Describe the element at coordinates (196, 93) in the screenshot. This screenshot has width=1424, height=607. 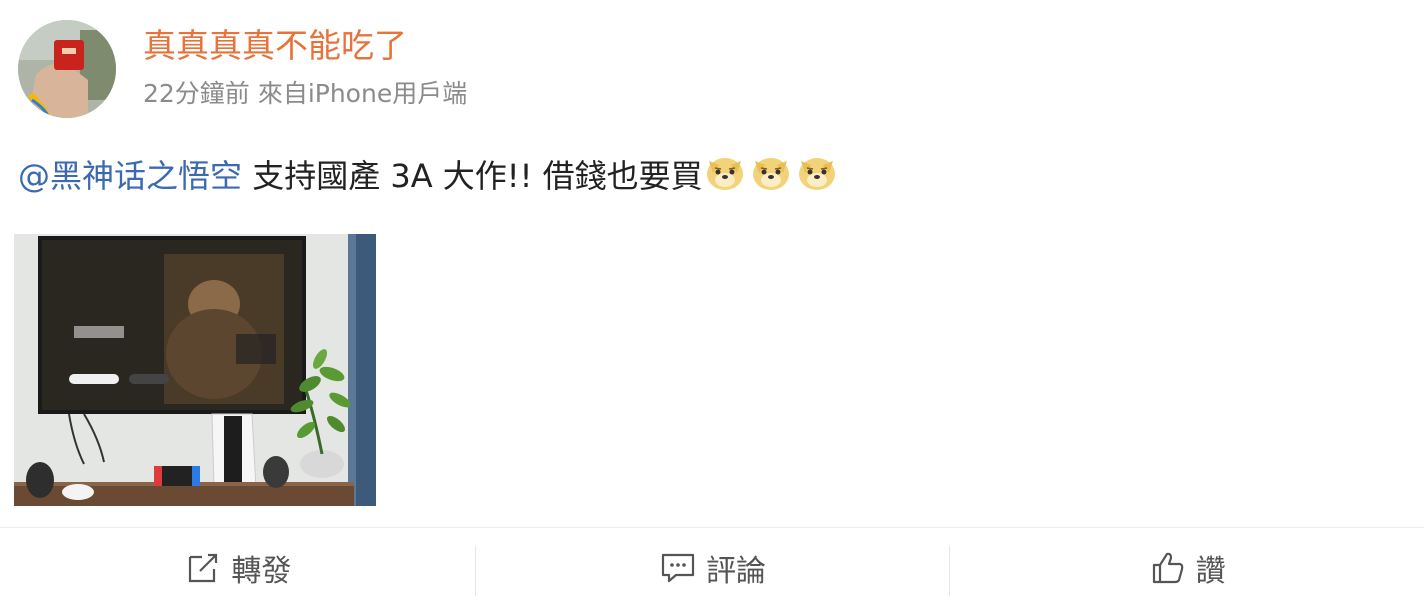
I see `post-time: 22分鐘前` at that location.